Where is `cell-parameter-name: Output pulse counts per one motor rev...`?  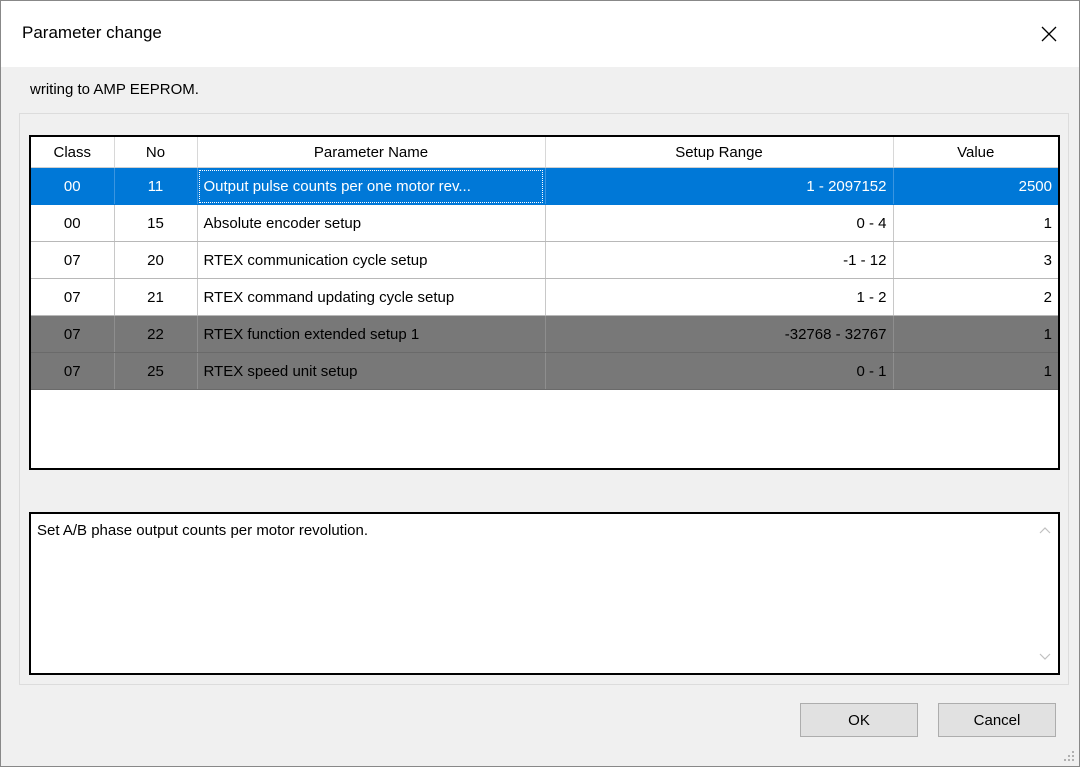 cell-parameter-name: Output pulse counts per one motor rev... is located at coordinates (371, 186).